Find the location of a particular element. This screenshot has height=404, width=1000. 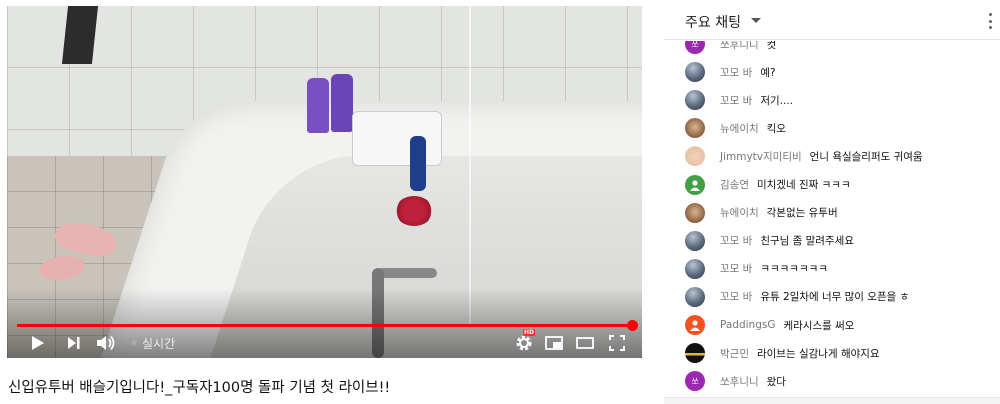

chat-message: 김송연 미치겠네 진짜 ㅋㅋㅋ is located at coordinates (832, 185).